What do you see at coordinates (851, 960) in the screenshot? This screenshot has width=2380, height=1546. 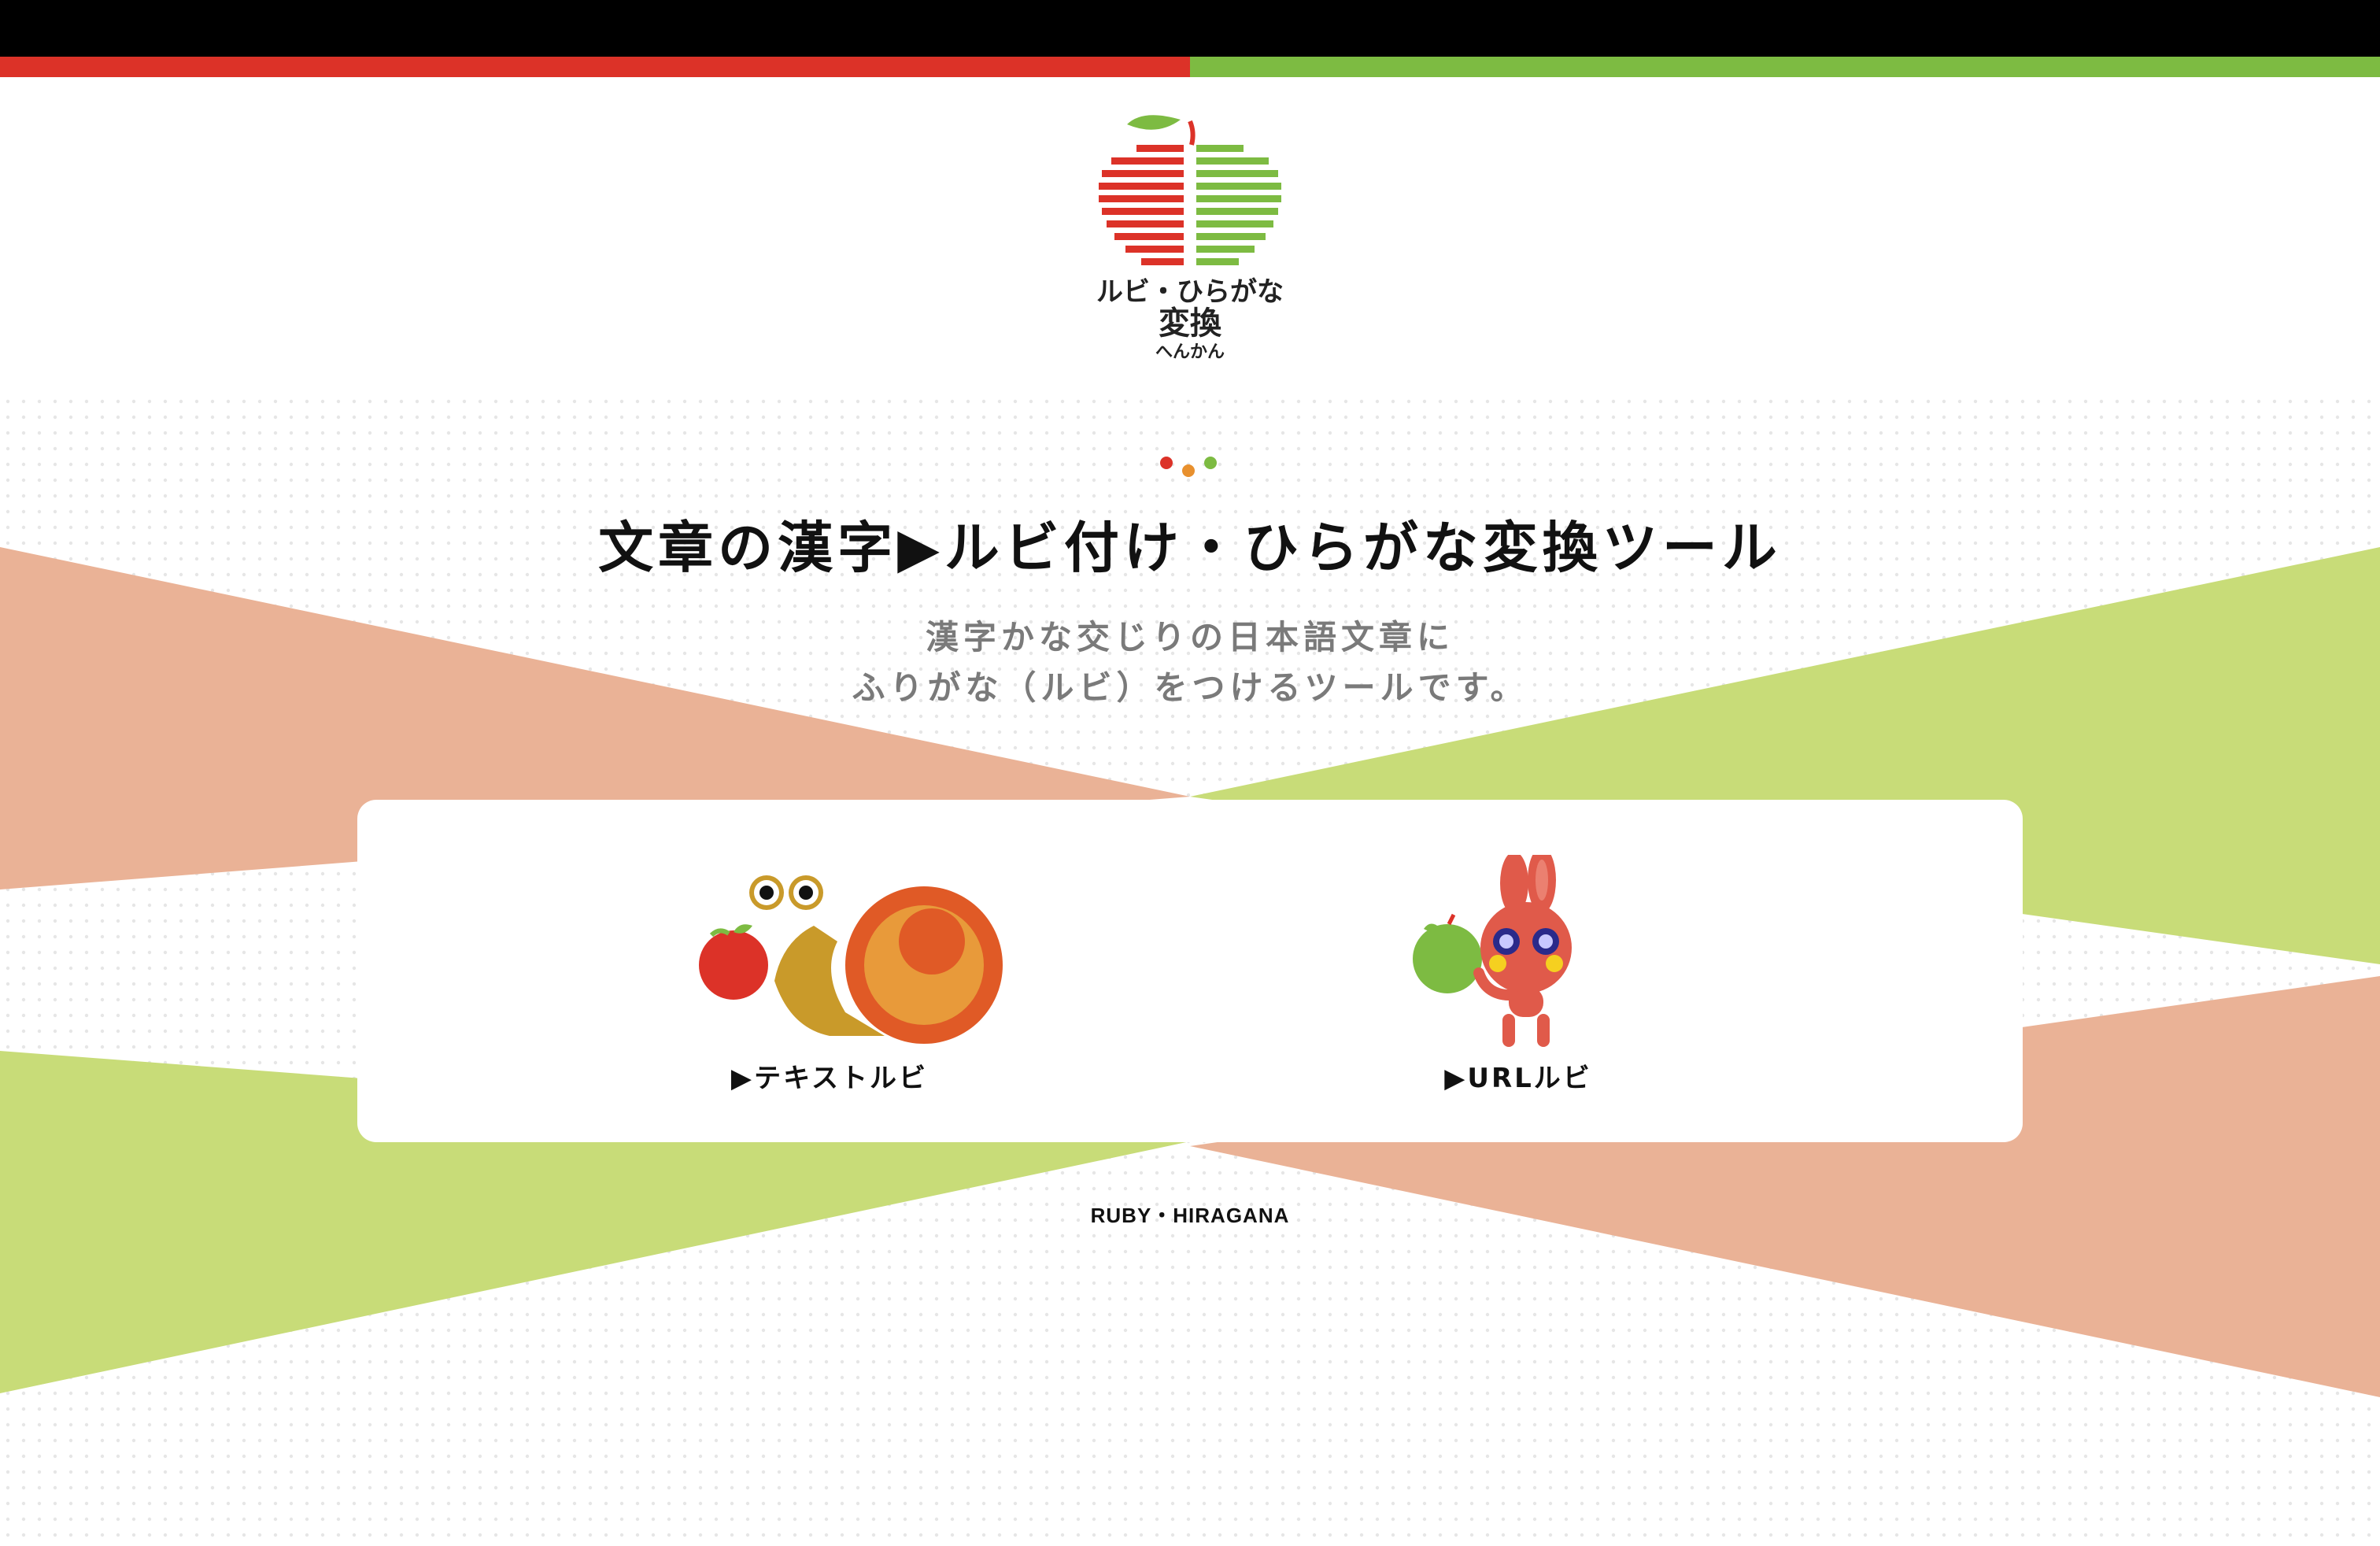 I see `snail-with-apple-icon` at bounding box center [851, 960].